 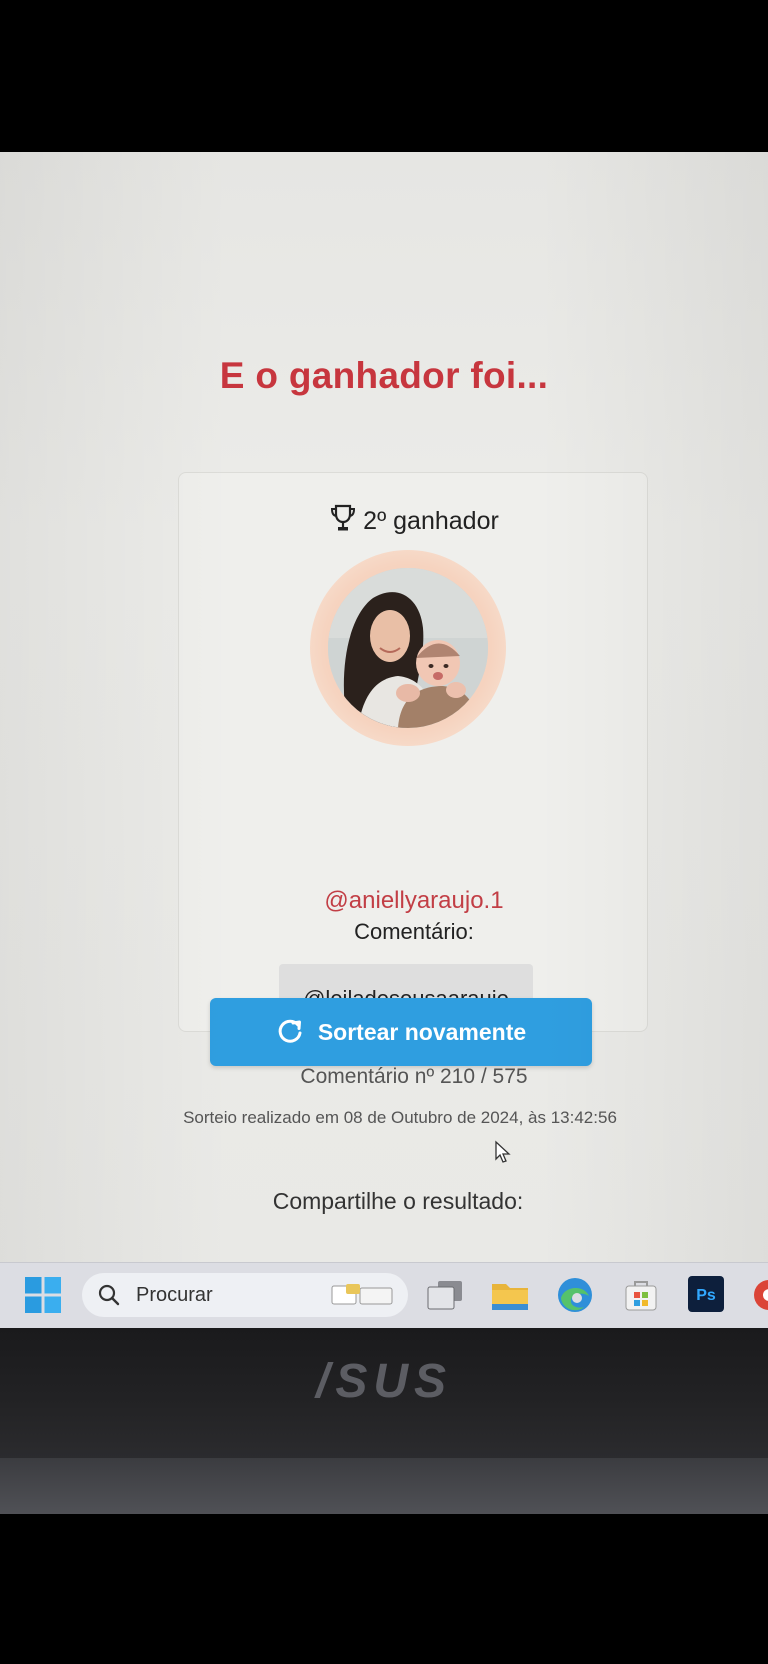 I want to click on store-icon, so click(x=641, y=1297).